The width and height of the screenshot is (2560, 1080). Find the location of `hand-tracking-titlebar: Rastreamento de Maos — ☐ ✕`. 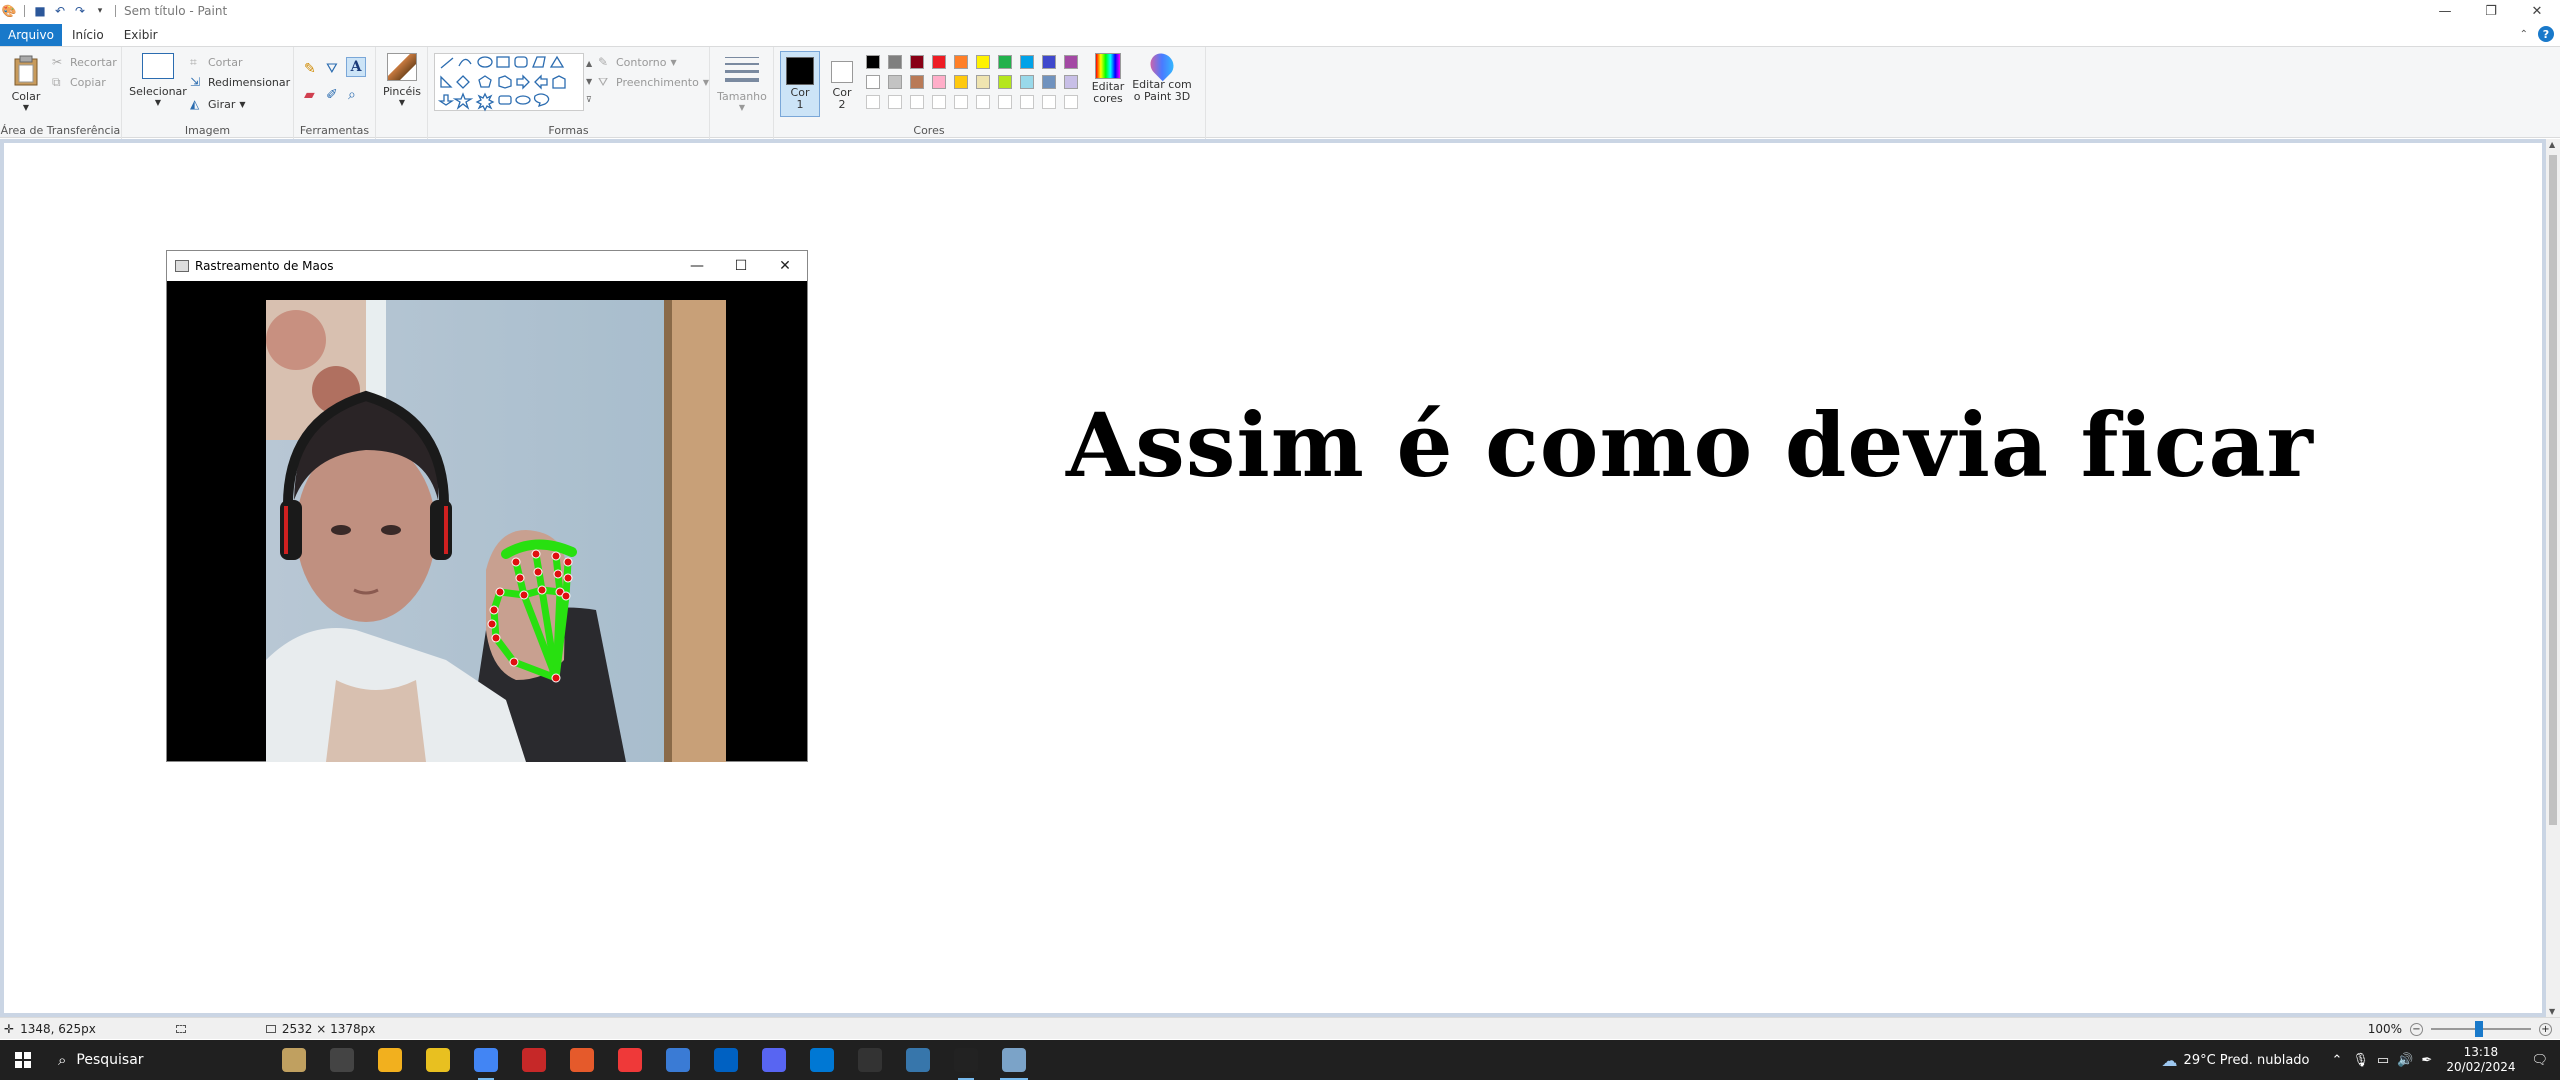

hand-tracking-titlebar: Rastreamento de Maos — ☐ ✕ is located at coordinates (487, 266).